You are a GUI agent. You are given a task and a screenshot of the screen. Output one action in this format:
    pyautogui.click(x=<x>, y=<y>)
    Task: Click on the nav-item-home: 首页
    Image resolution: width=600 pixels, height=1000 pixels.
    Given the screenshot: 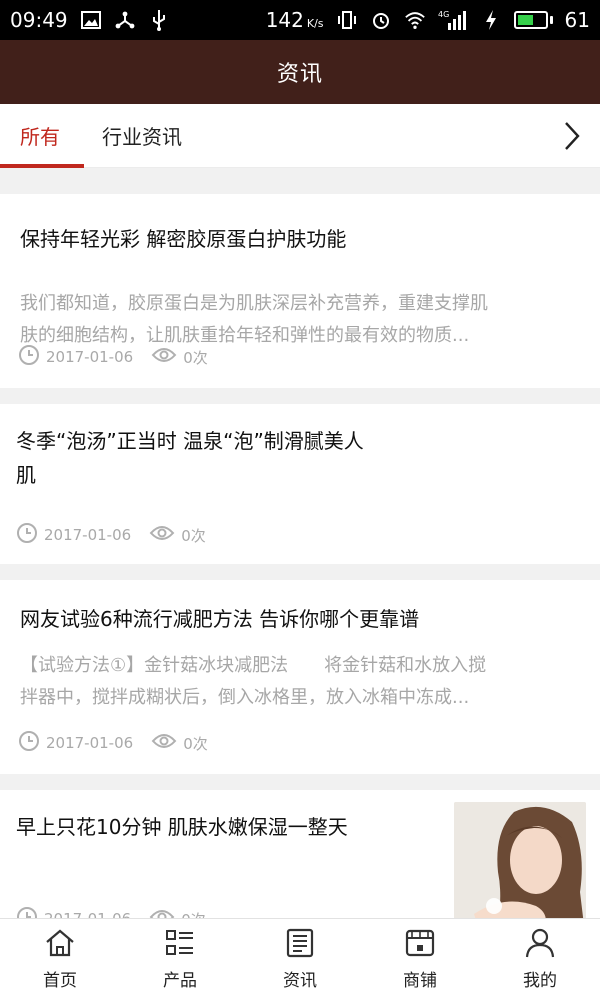 What is the action you would take?
    pyautogui.click(x=60, y=959)
    